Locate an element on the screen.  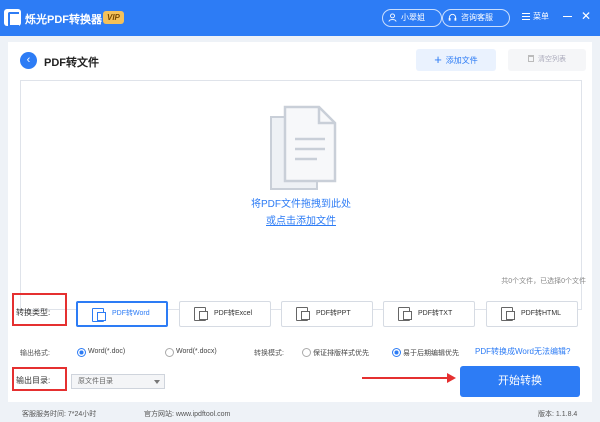
documents-icon is located at coordinates (303, 147).